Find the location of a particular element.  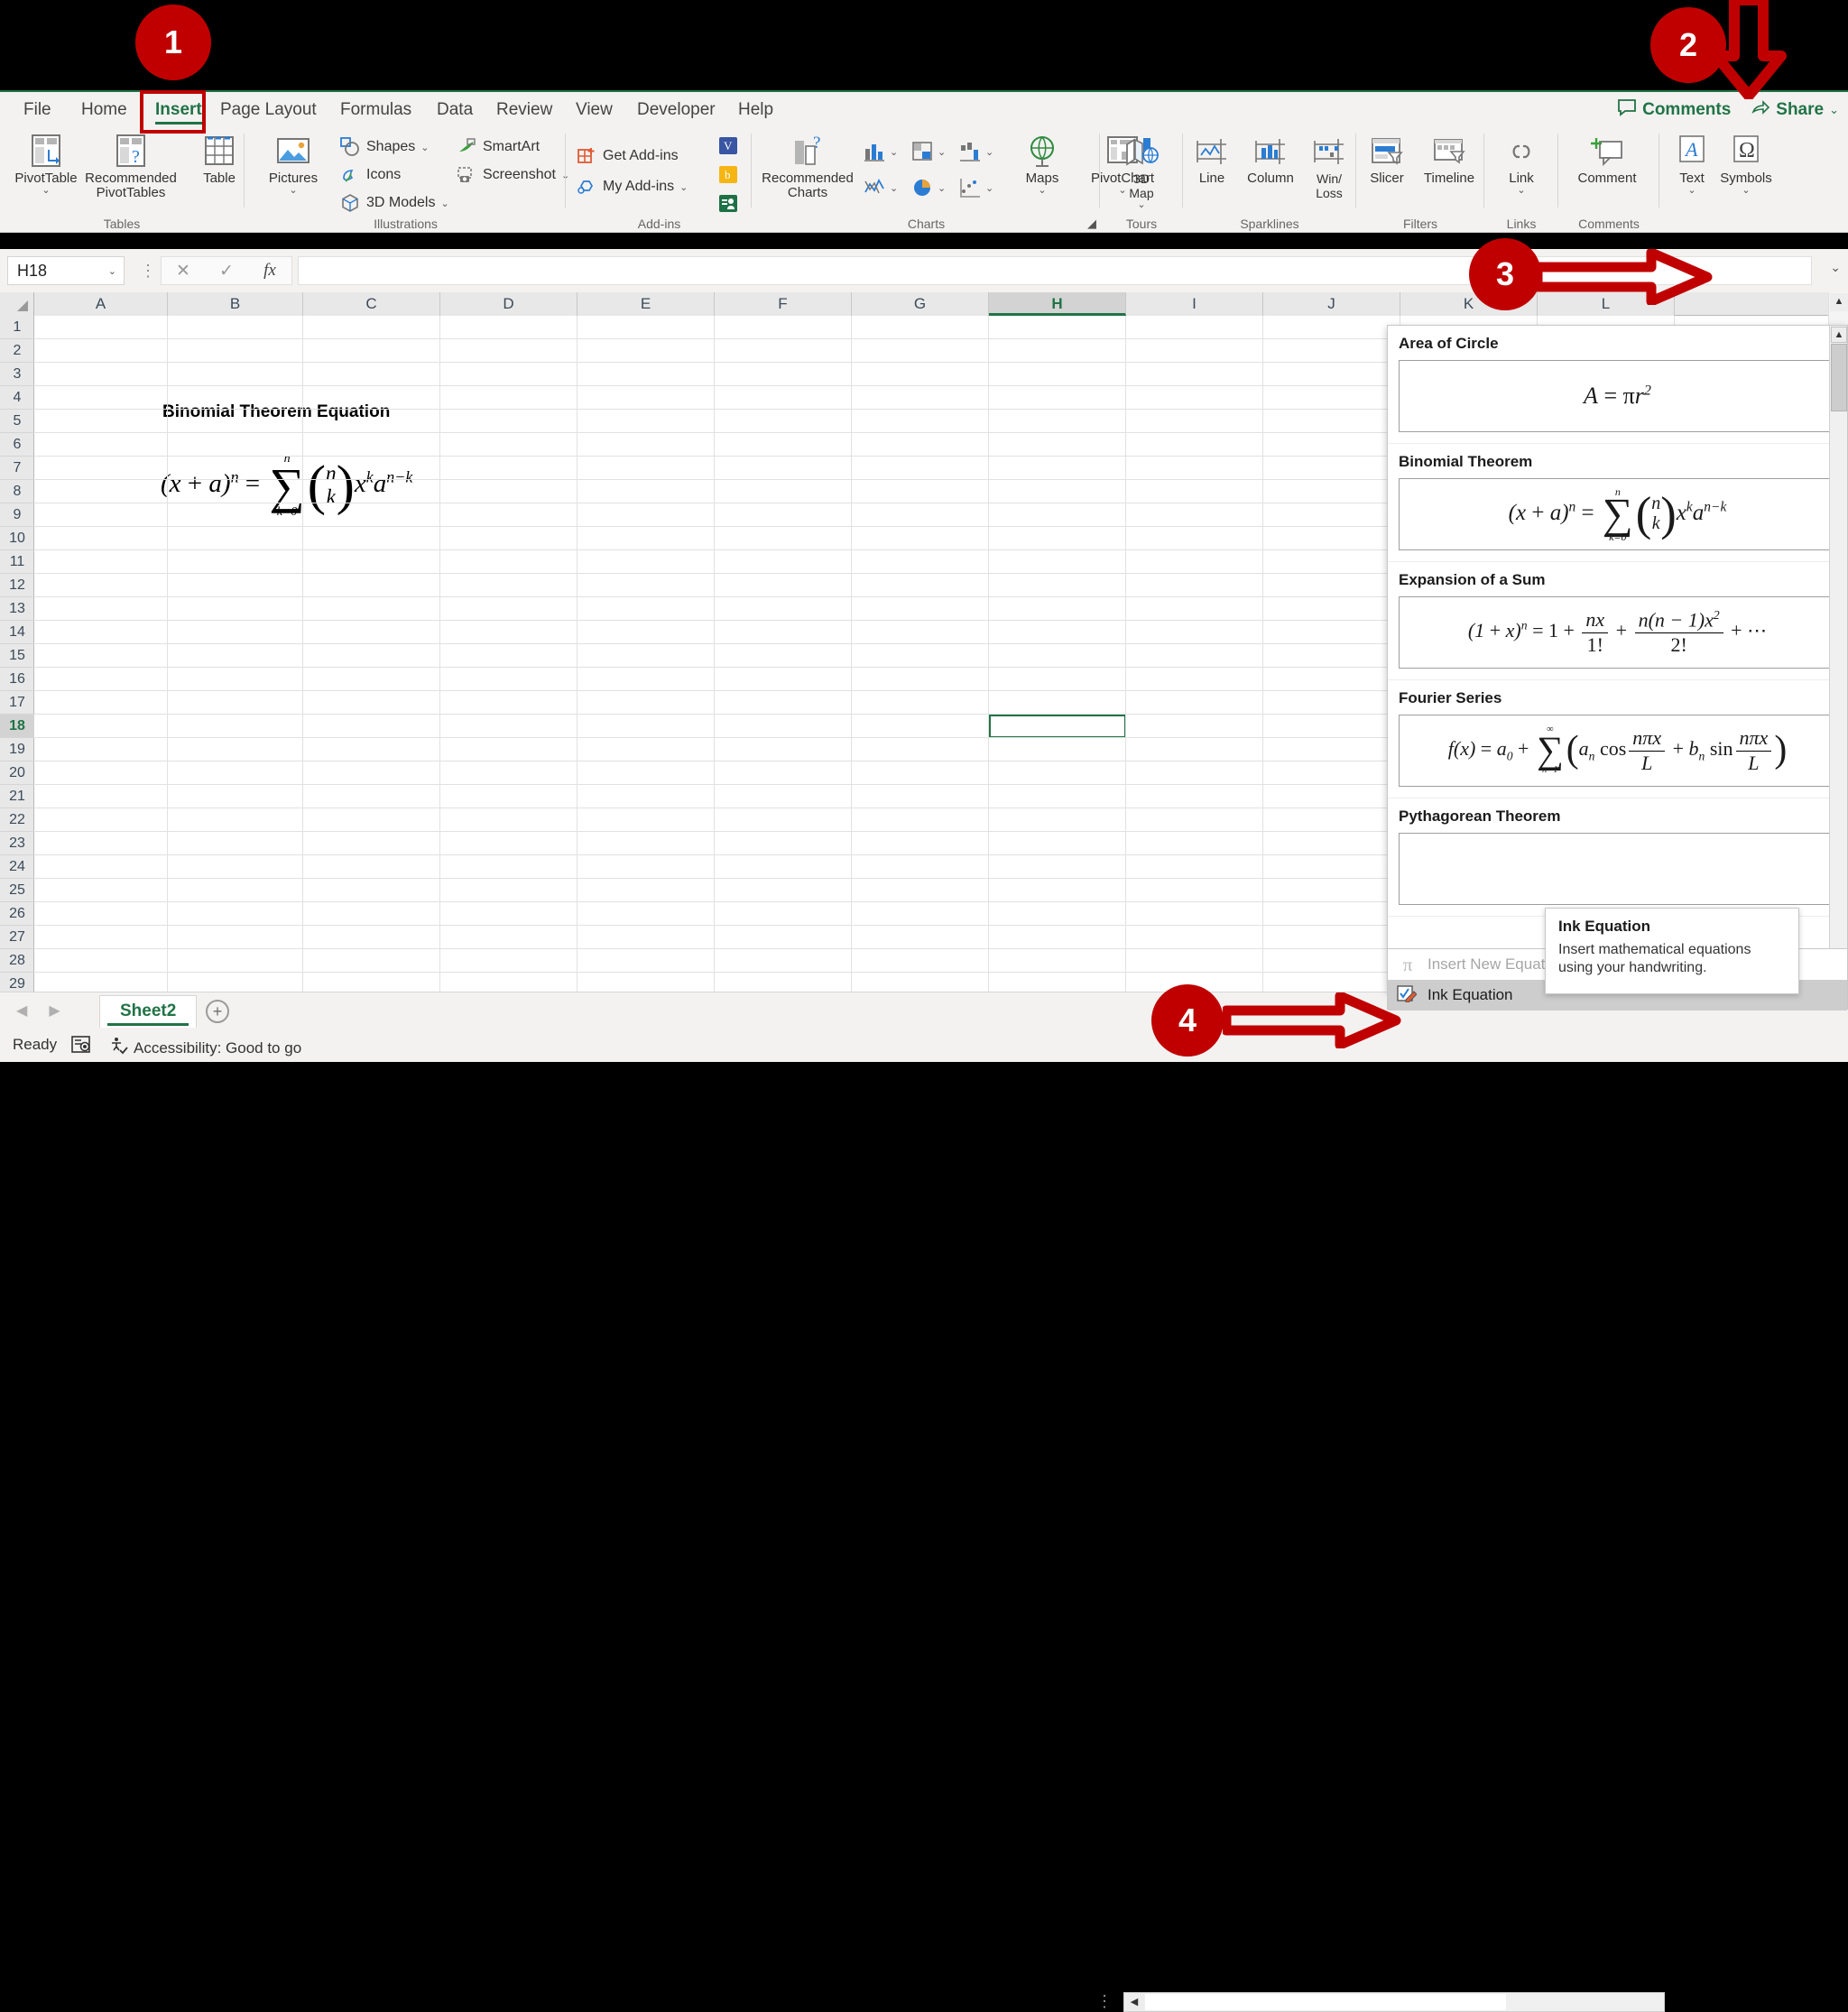

icons-button: Icons is located at coordinates (370, 176).